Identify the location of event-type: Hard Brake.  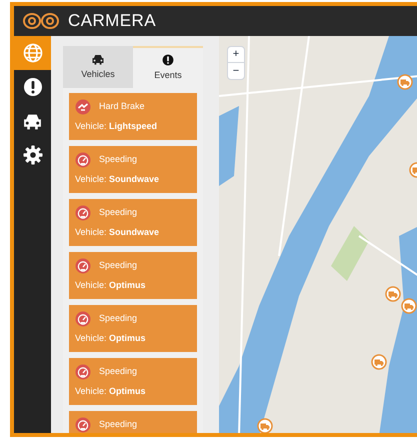
(122, 107).